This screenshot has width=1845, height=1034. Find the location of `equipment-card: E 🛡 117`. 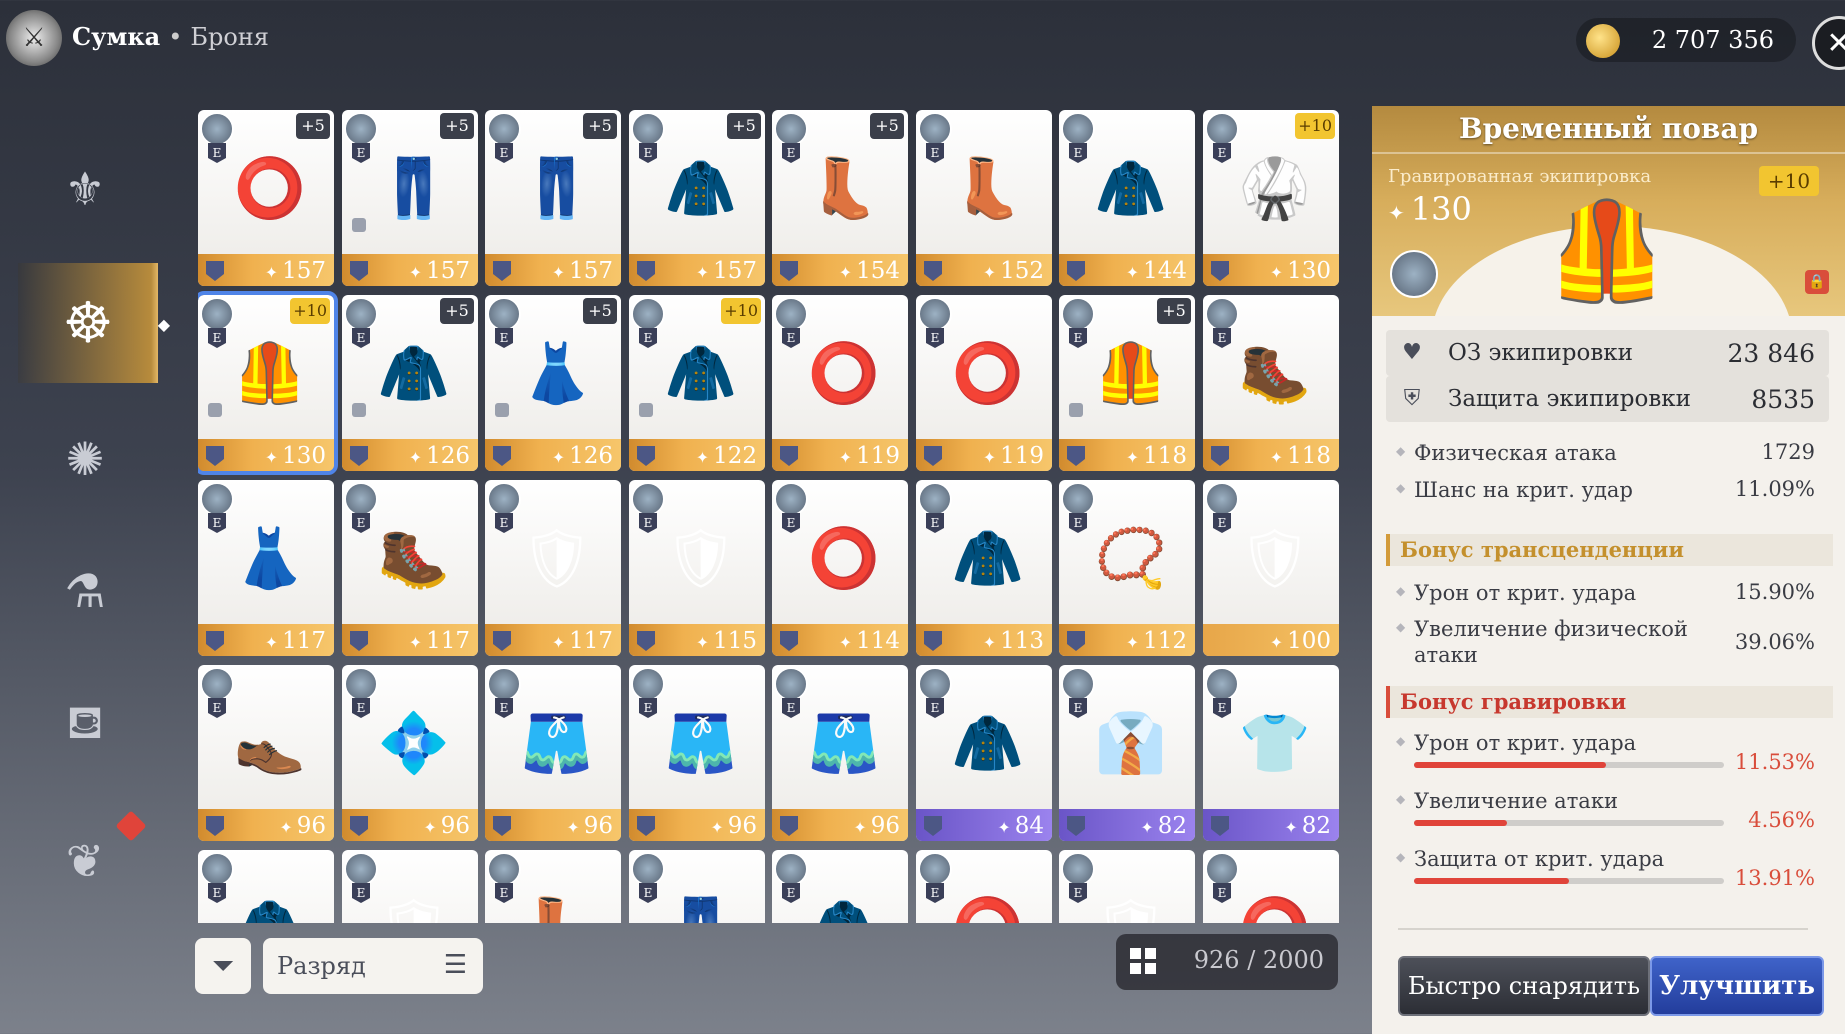

equipment-card: E 🛡 117 is located at coordinates (553, 568).